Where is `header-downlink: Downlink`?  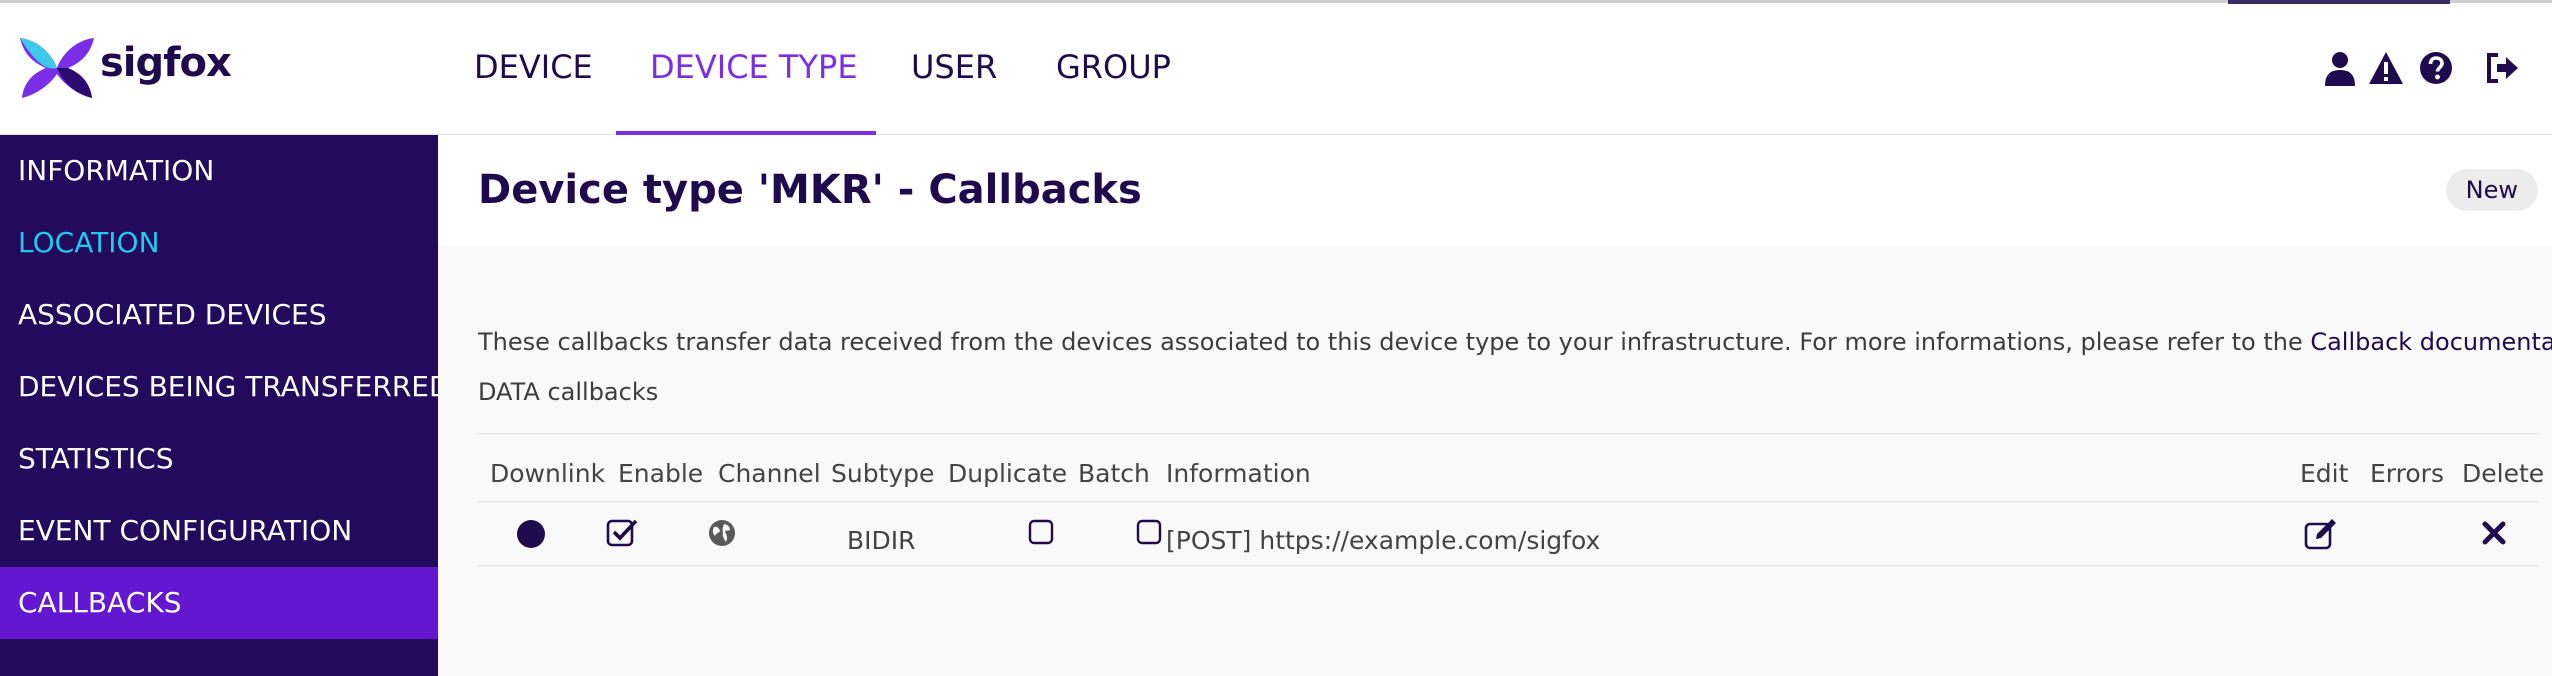
header-downlink: Downlink is located at coordinates (548, 473).